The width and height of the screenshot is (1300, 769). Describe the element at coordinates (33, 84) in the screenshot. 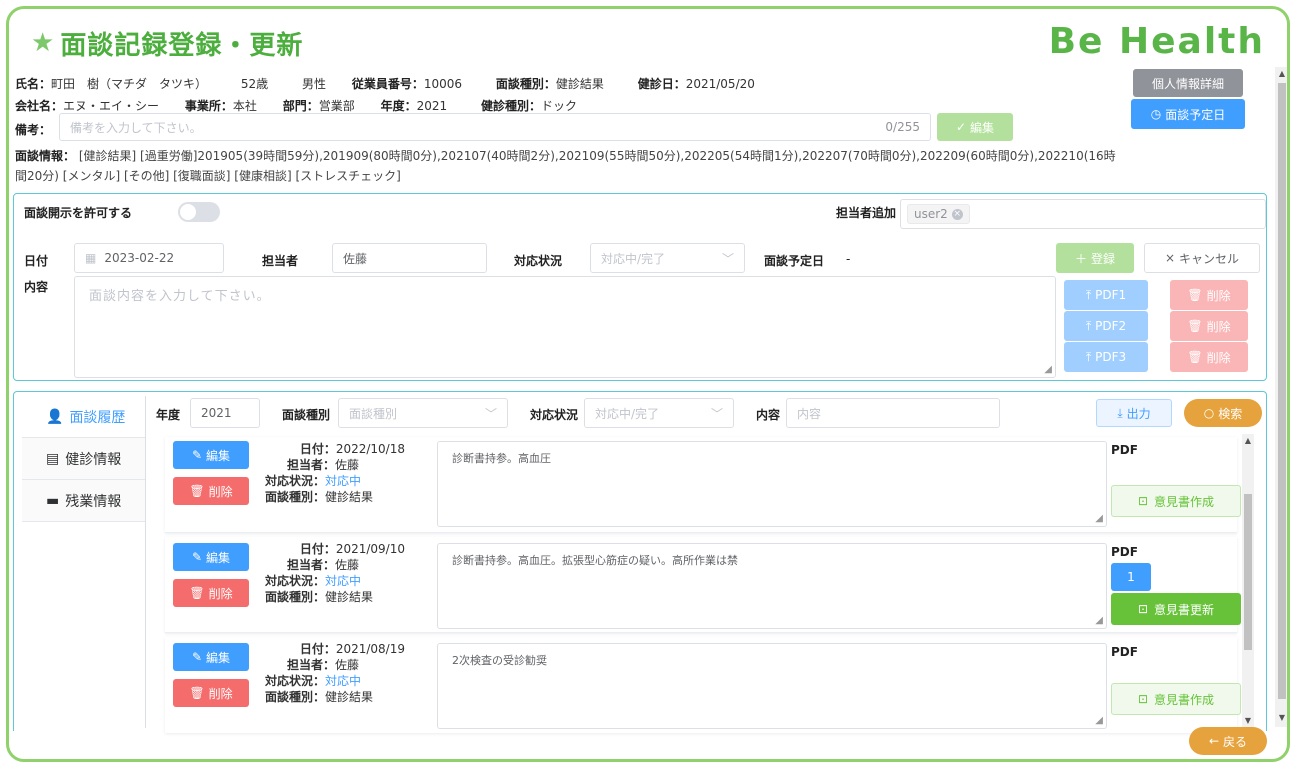

I see `name-label: 氏名：` at that location.